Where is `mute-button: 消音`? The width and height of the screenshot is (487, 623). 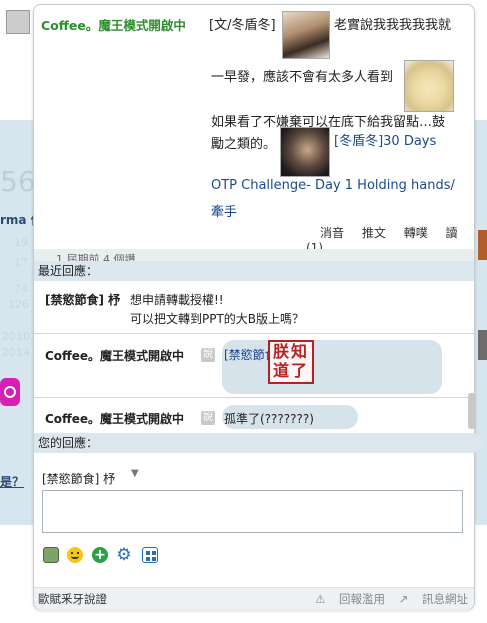 mute-button: 消音 is located at coordinates (332, 233).